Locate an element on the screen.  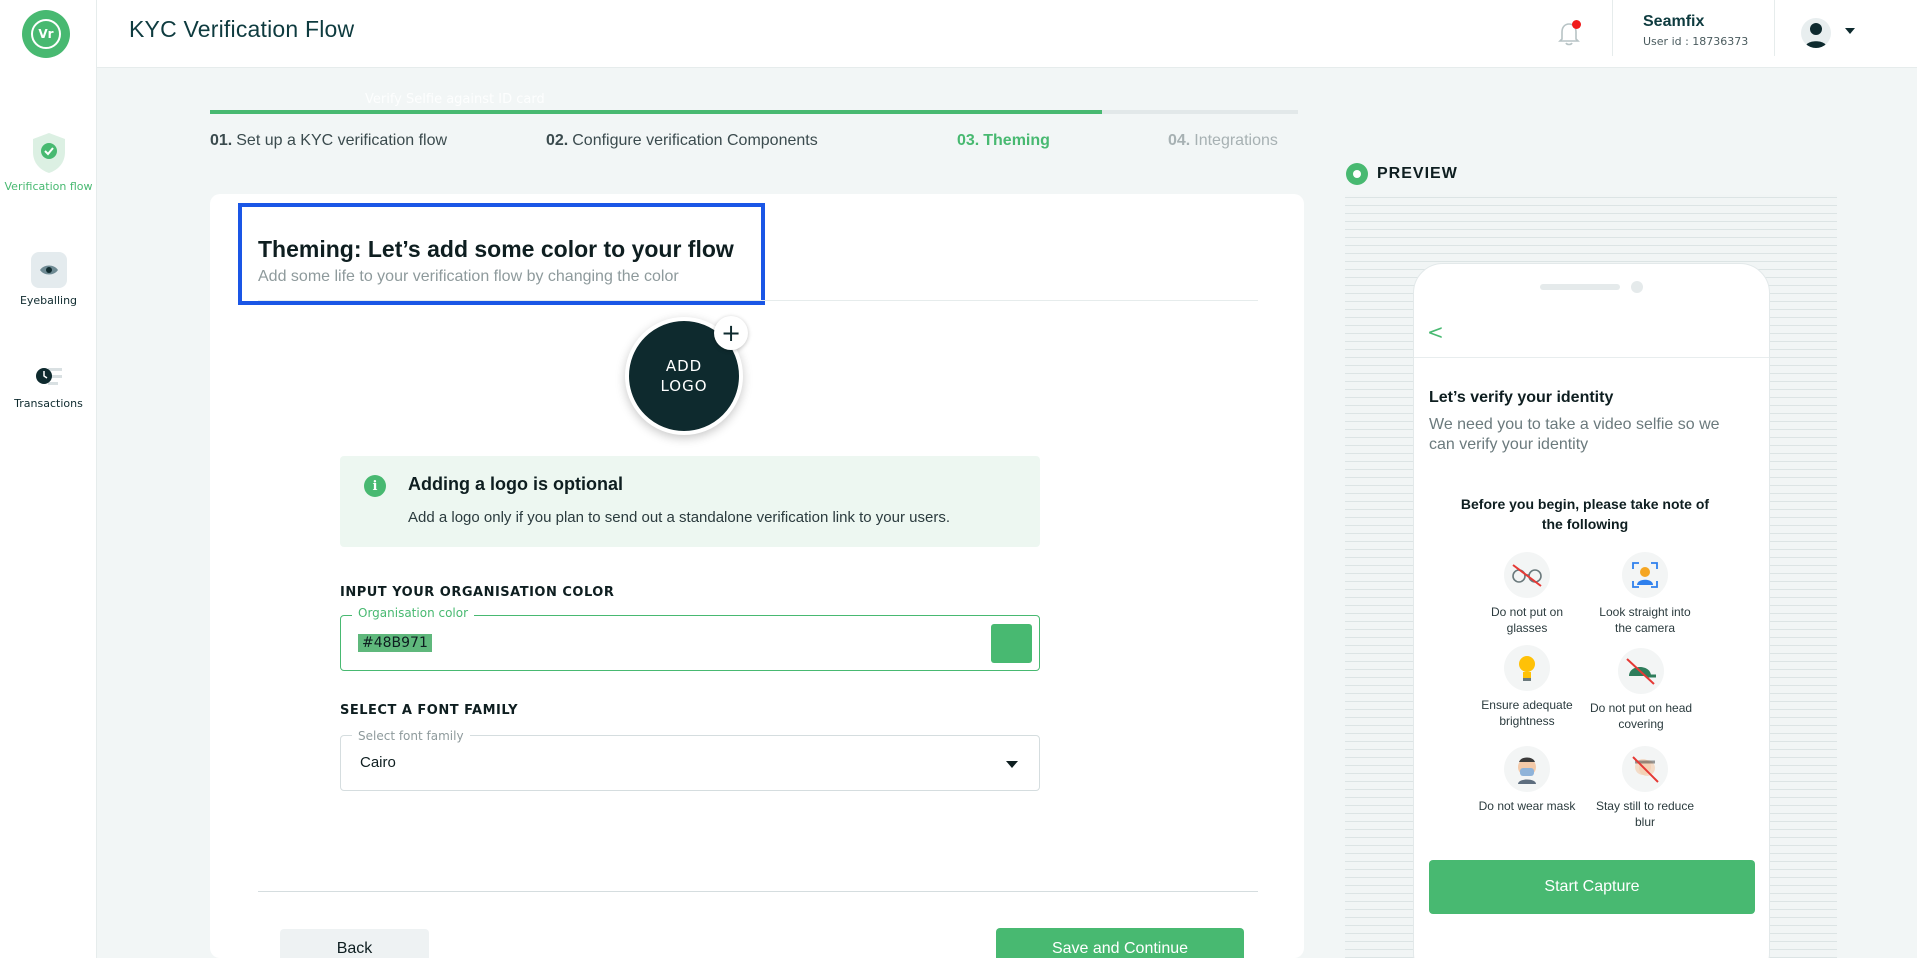
phone-camera is located at coordinates (1637, 287).